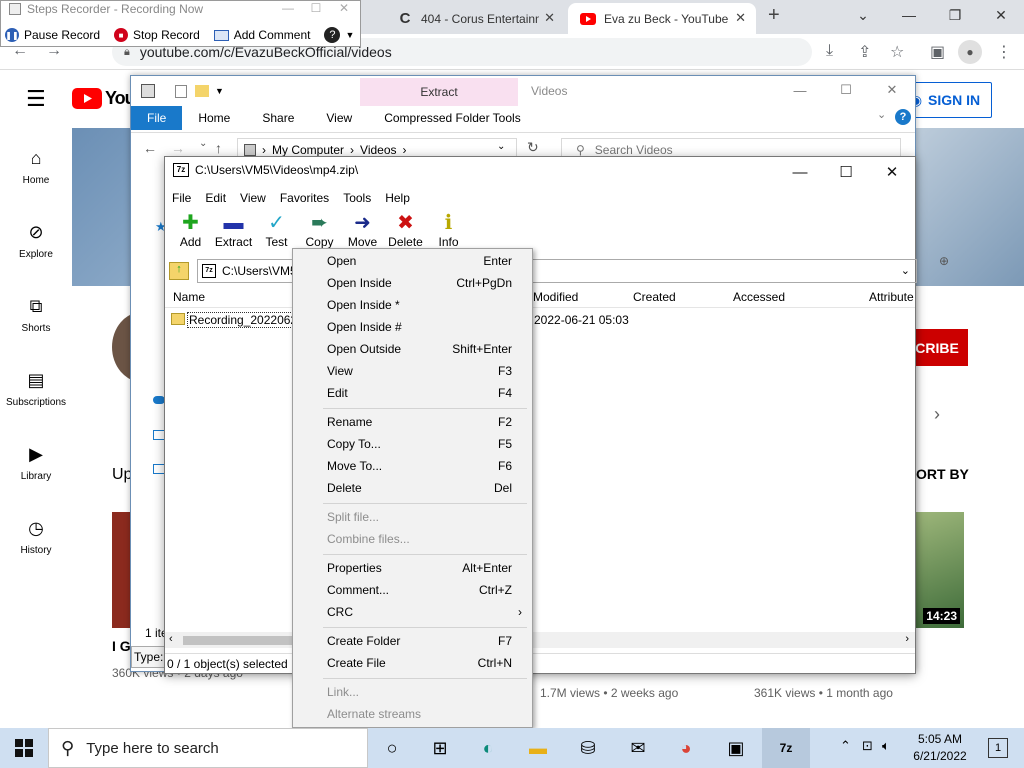  Describe the element at coordinates (178, 148) in the screenshot. I see `forward-arrow-icon: →` at that location.